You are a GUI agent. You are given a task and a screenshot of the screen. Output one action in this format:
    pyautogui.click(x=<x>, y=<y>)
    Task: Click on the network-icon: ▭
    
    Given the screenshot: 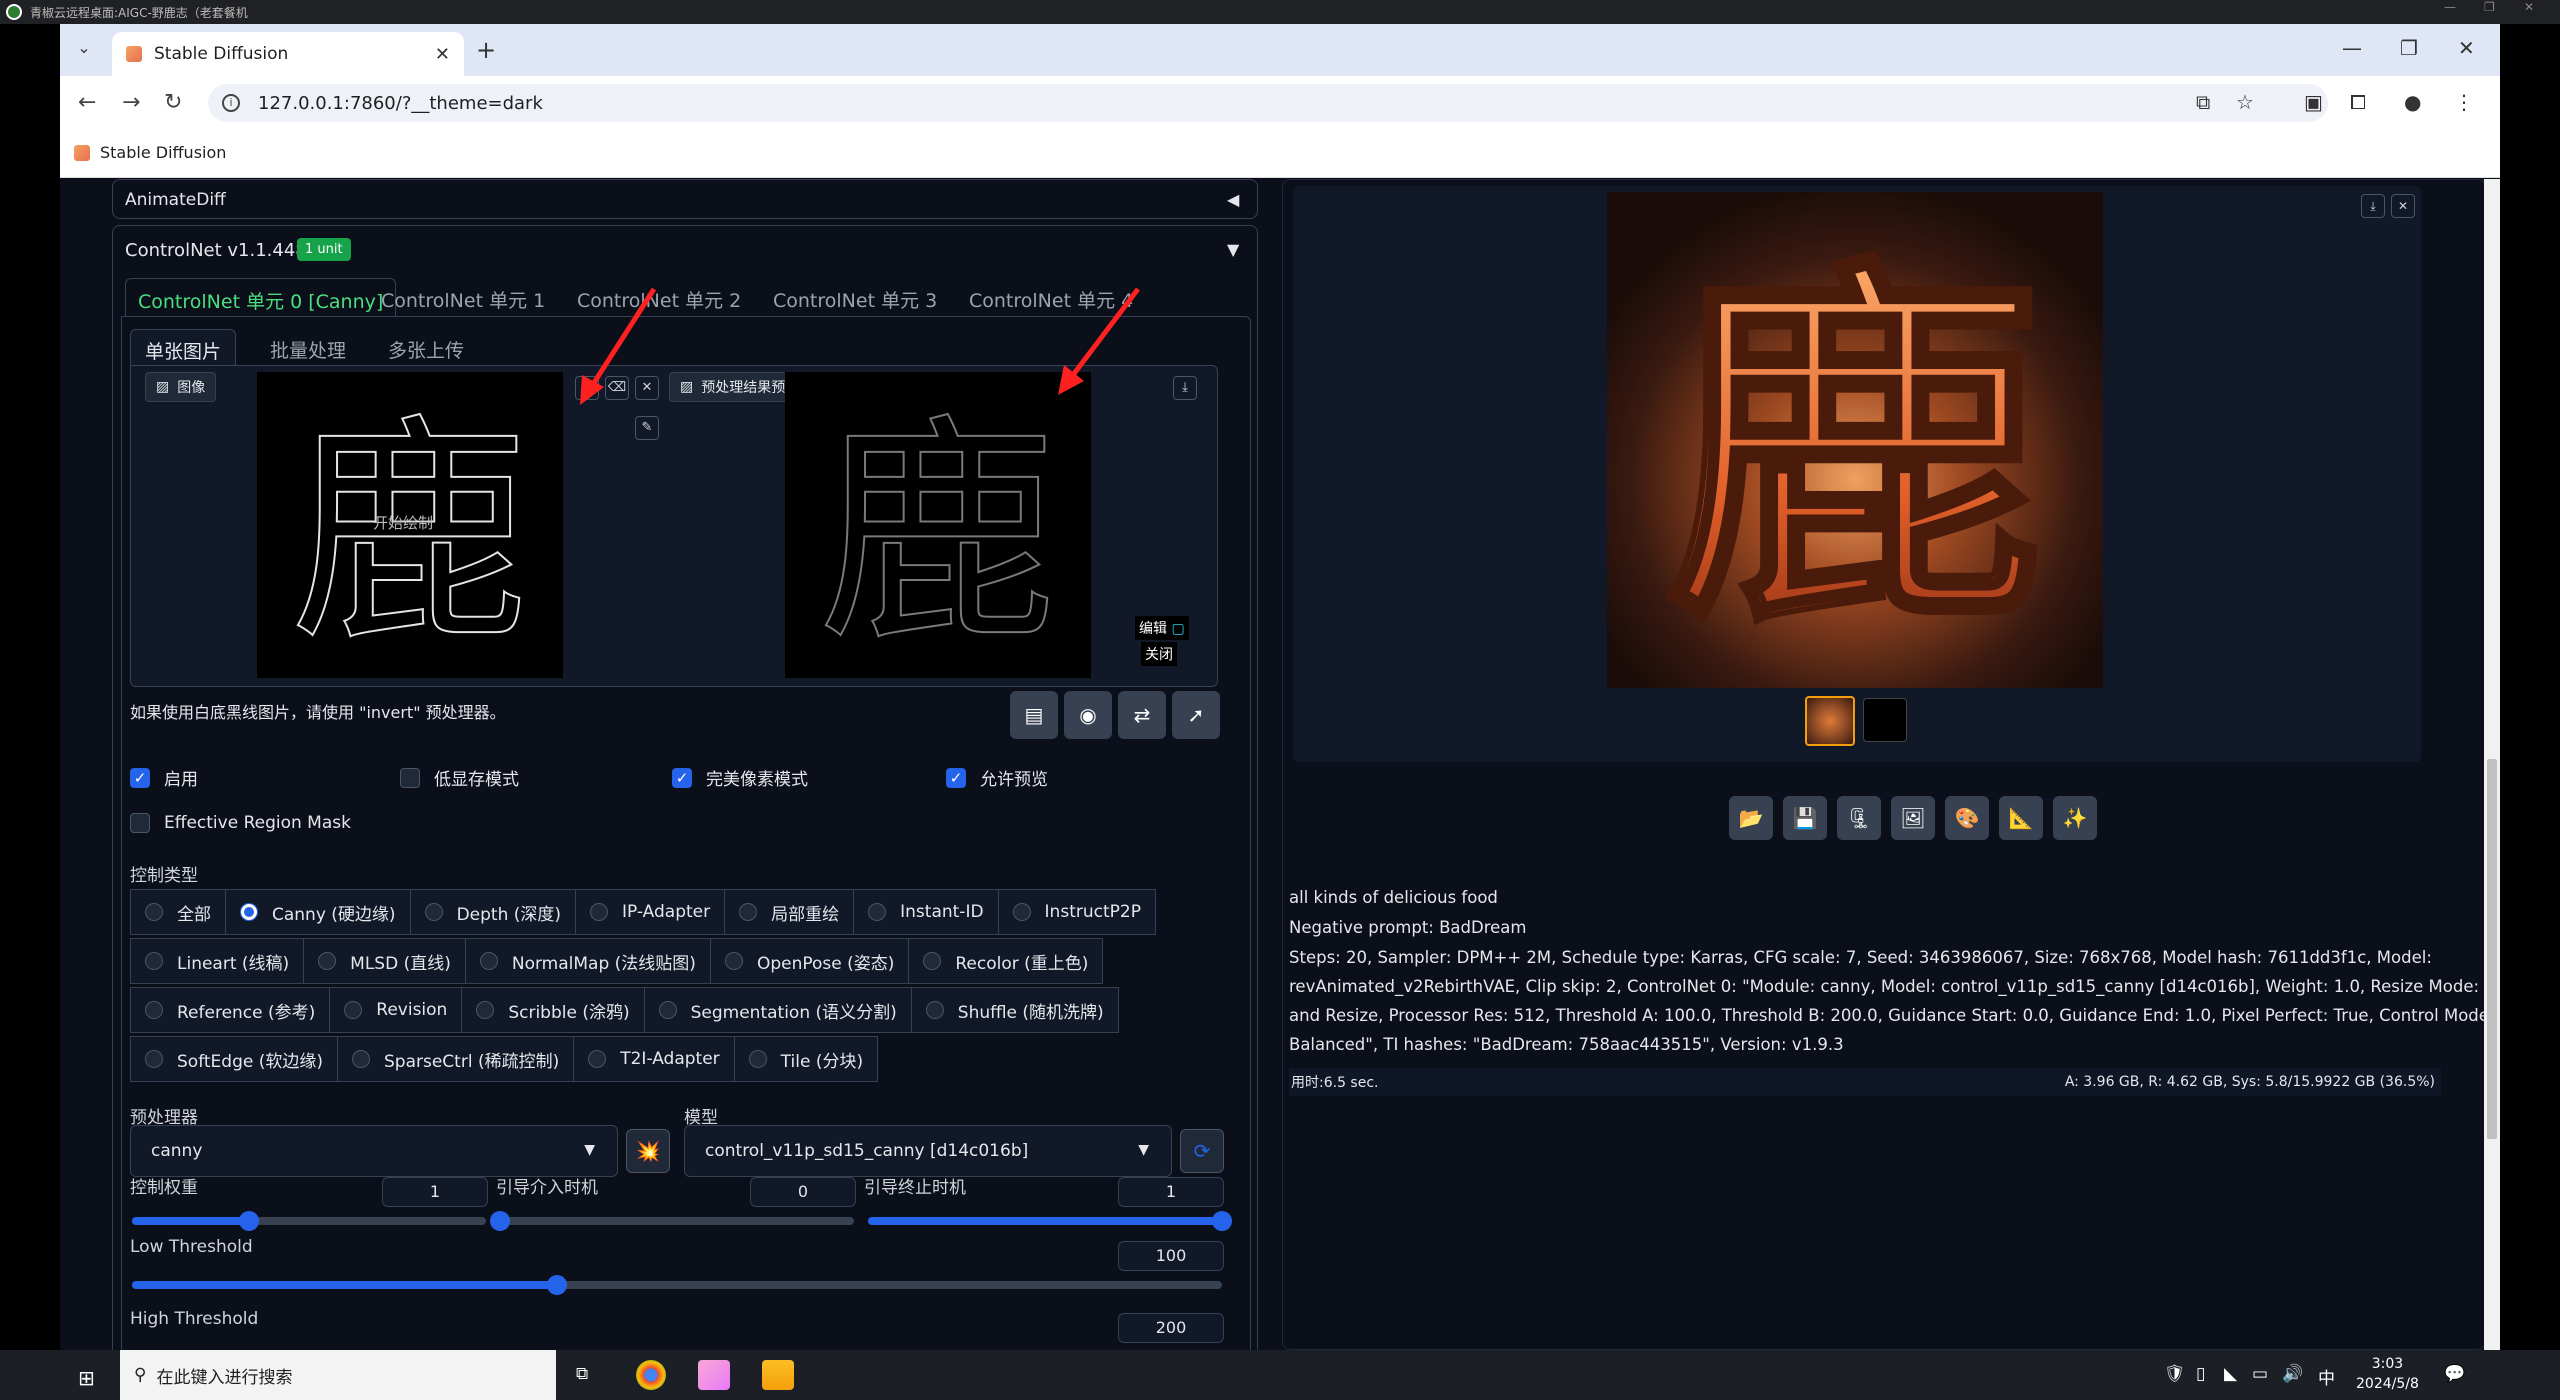 What is the action you would take?
    pyautogui.click(x=2260, y=1374)
    